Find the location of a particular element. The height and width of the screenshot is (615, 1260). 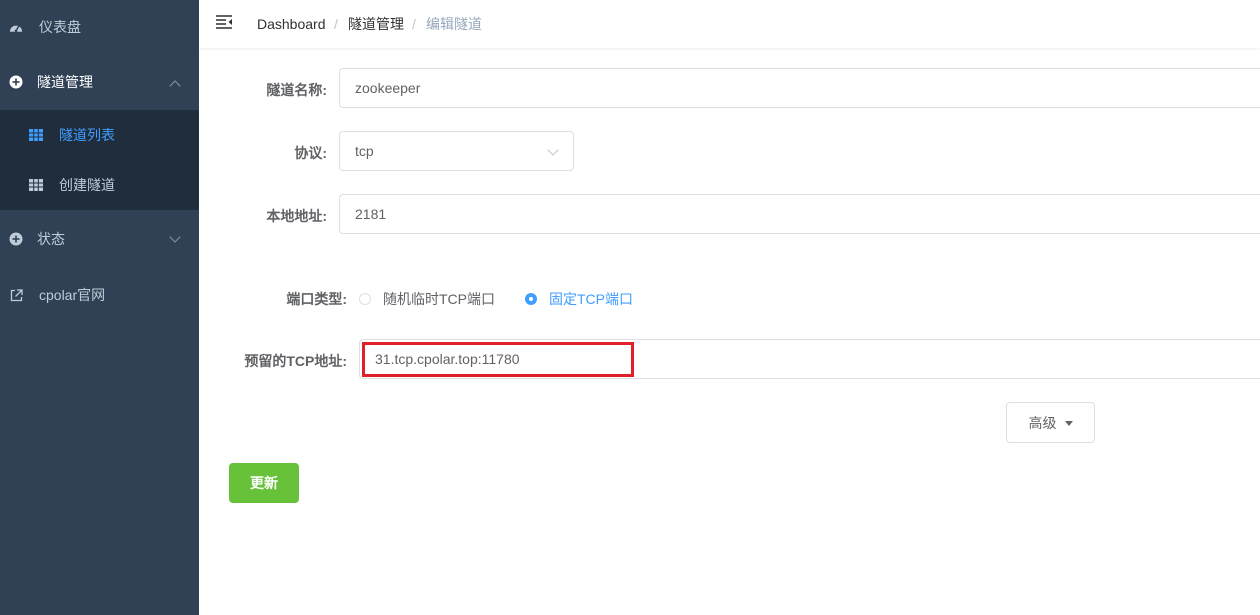

advanced-label: 高级 is located at coordinates (1042, 422).